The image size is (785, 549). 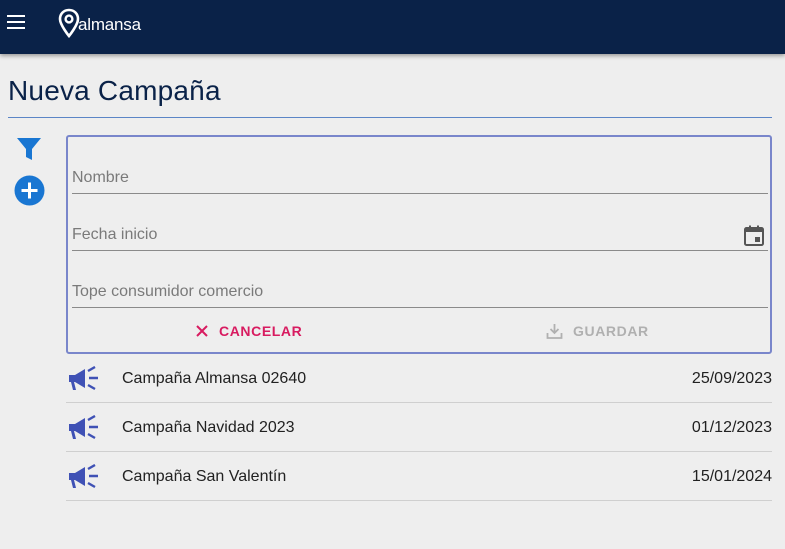 I want to click on campaign-name: Campaña Almansa 02640, so click(x=214, y=378).